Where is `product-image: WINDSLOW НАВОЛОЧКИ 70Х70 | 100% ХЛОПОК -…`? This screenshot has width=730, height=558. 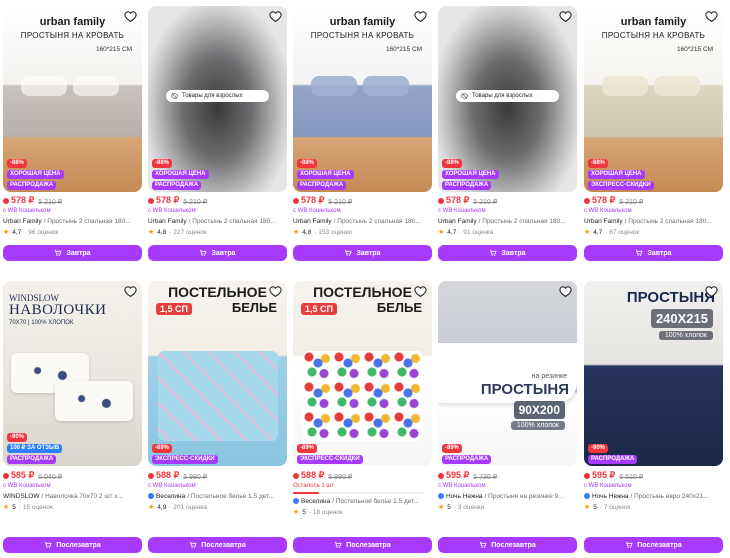 product-image: WINDSLOW НАВОЛОЧКИ 70Х70 | 100% ХЛОПОК -… is located at coordinates (72, 373).